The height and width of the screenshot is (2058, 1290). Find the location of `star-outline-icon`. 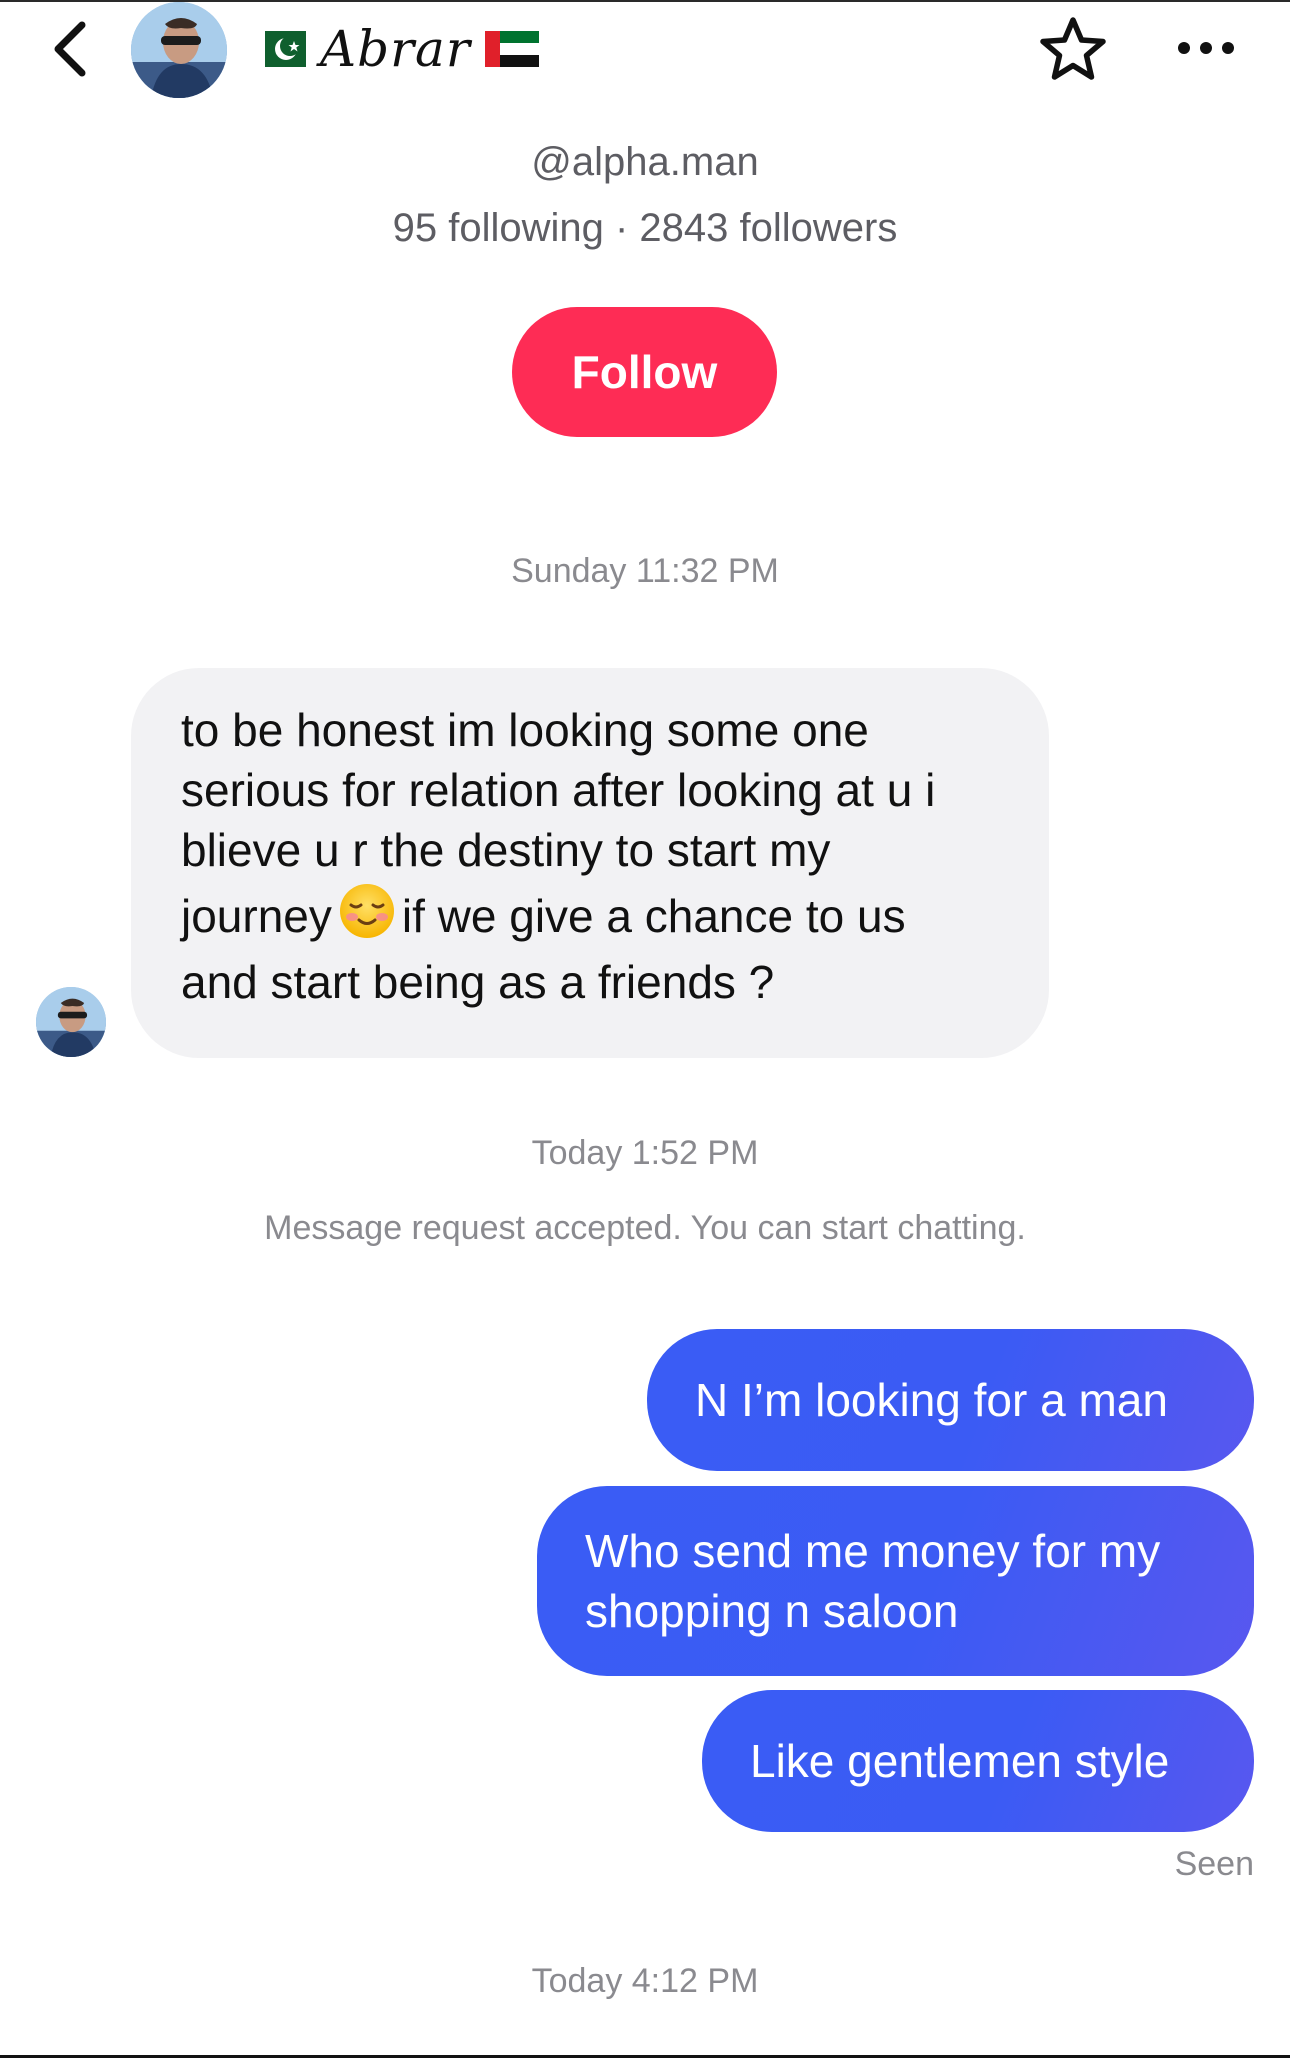

star-outline-icon is located at coordinates (1073, 48).